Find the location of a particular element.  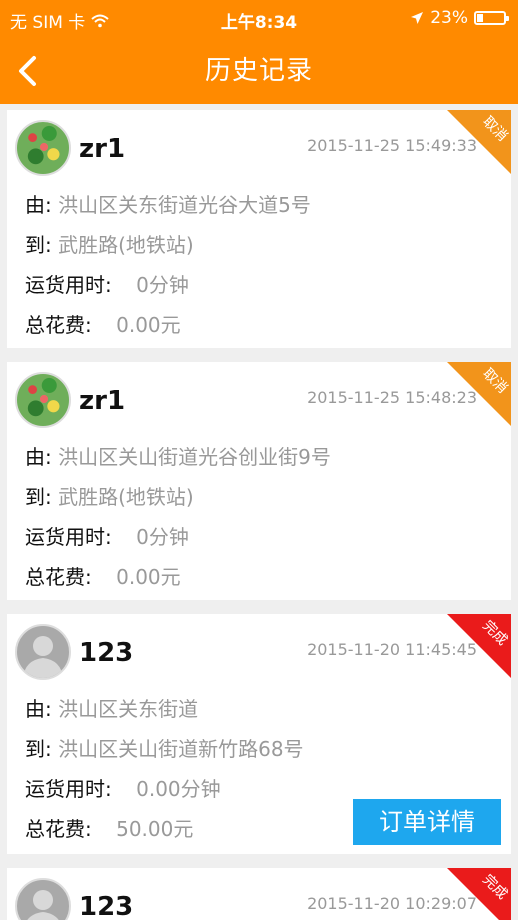

from-row: 由: 洪山区关东街道 is located at coordinates (111, 707).